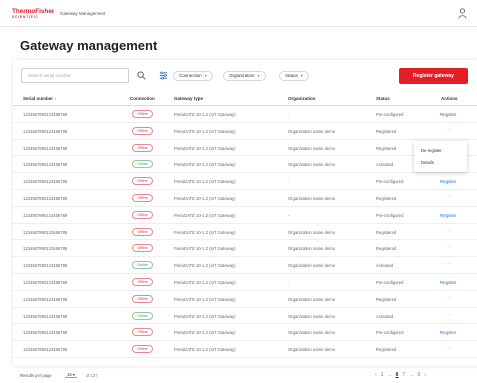 This screenshot has height=383, width=477. Describe the element at coordinates (385, 316) in the screenshot. I see `cell-status: Activated` at that location.